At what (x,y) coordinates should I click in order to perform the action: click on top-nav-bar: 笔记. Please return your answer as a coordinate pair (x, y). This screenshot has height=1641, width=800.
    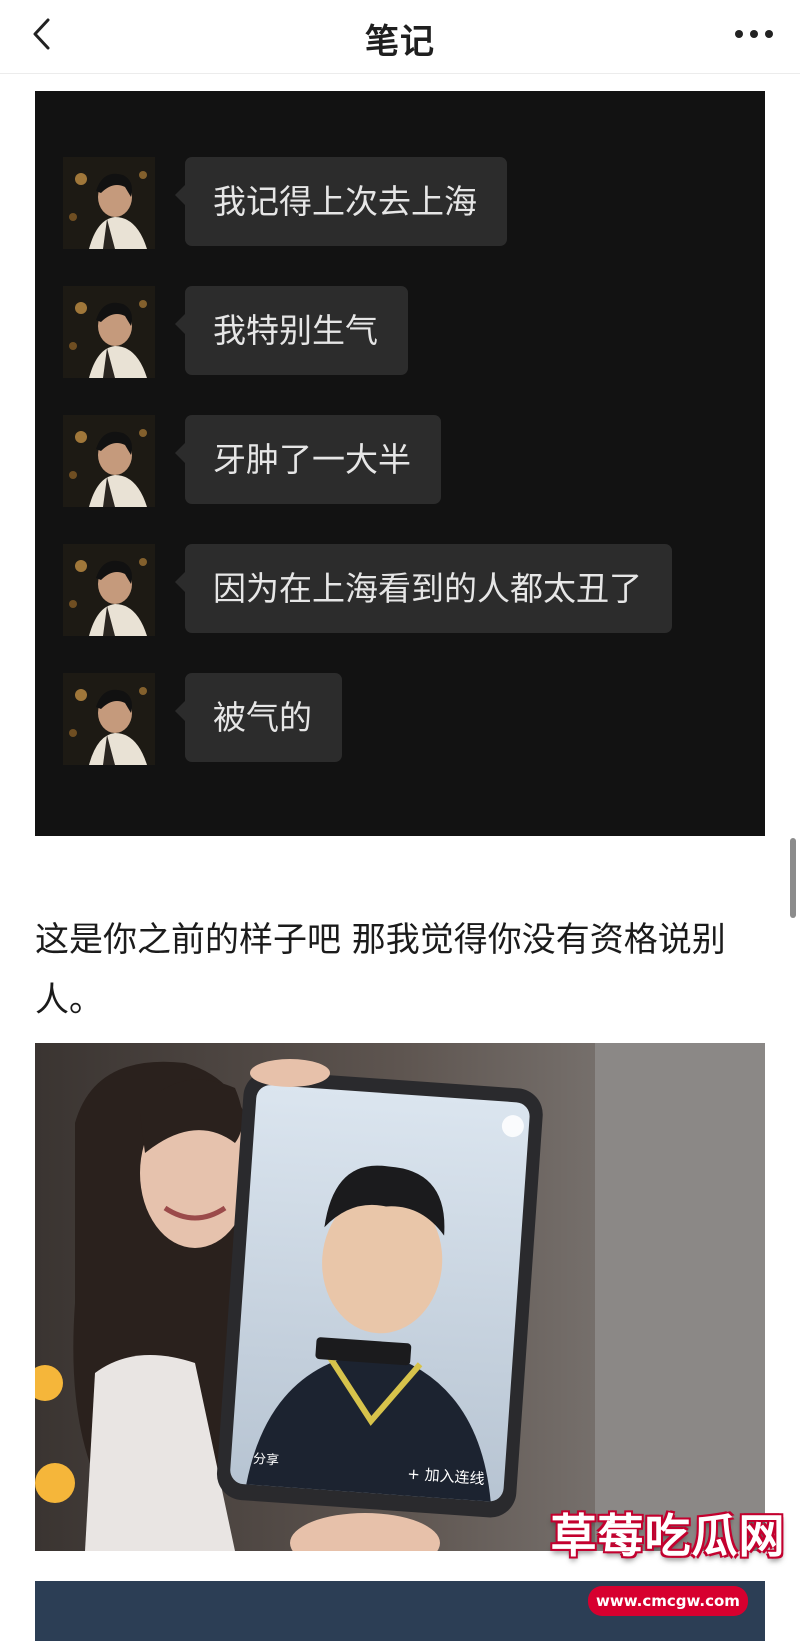
    Looking at the image, I should click on (400, 37).